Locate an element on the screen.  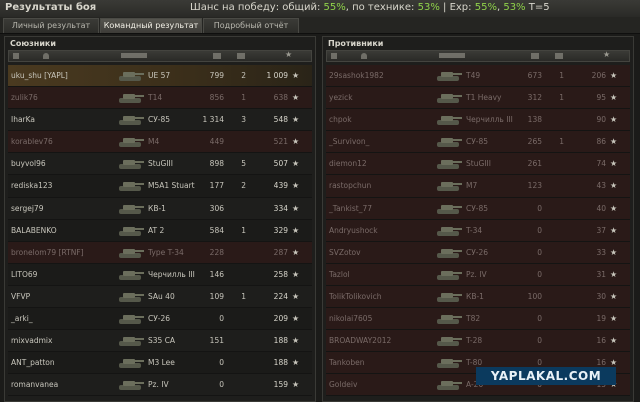
player-row: korablev76 M4 449 521 ★ is located at coordinates (160, 142).